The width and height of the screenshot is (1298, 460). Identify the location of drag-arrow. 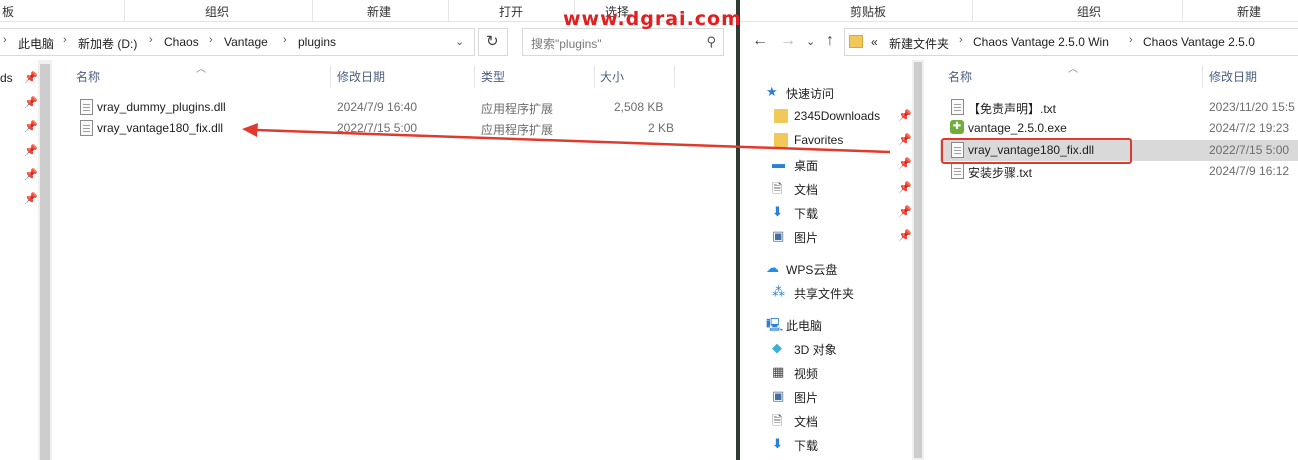
(566, 138).